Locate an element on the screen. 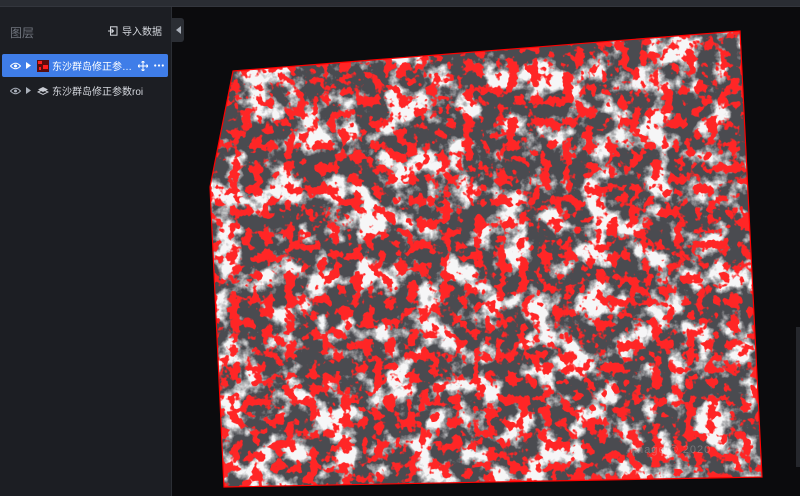  layer-panel-header: 图层 导入数据 is located at coordinates (86, 30).